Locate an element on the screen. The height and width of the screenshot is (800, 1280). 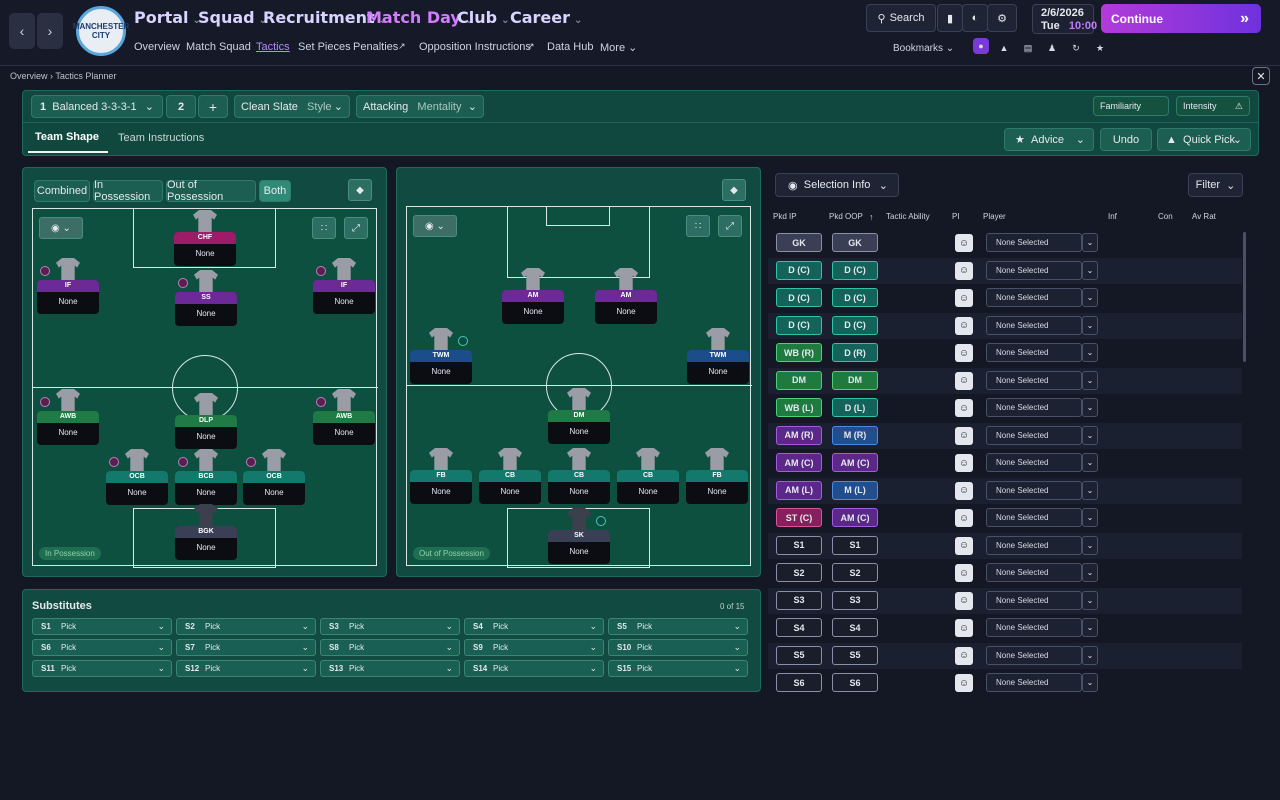
player-slot: AM None is located at coordinates (626, 307).